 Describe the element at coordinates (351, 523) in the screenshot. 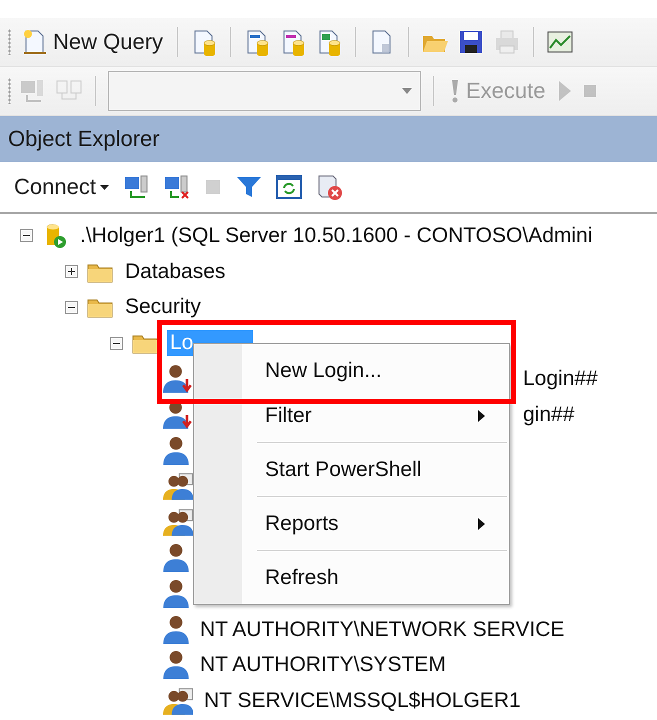

I see `menu-item: Reports` at that location.